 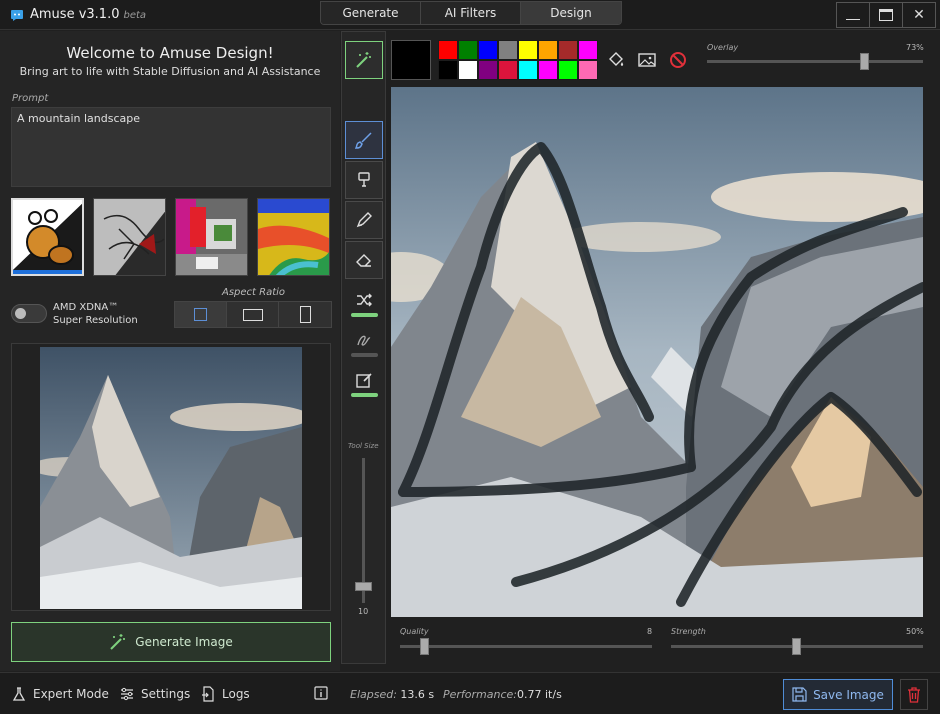 What do you see at coordinates (799, 694) in the screenshot?
I see `save-icon` at bounding box center [799, 694].